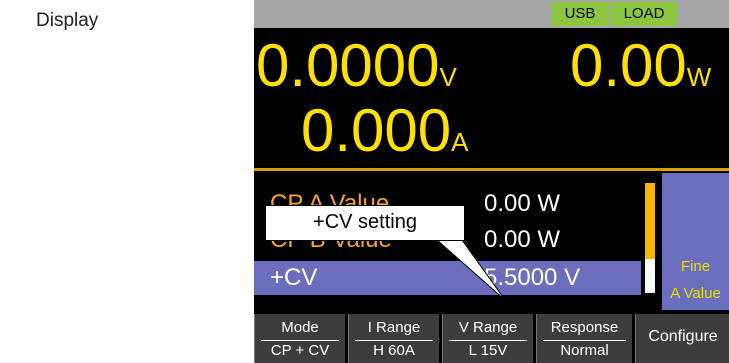 The width and height of the screenshot is (729, 363). Describe the element at coordinates (356, 66) in the screenshot. I see `voltage-readout: 0.0000V` at that location.